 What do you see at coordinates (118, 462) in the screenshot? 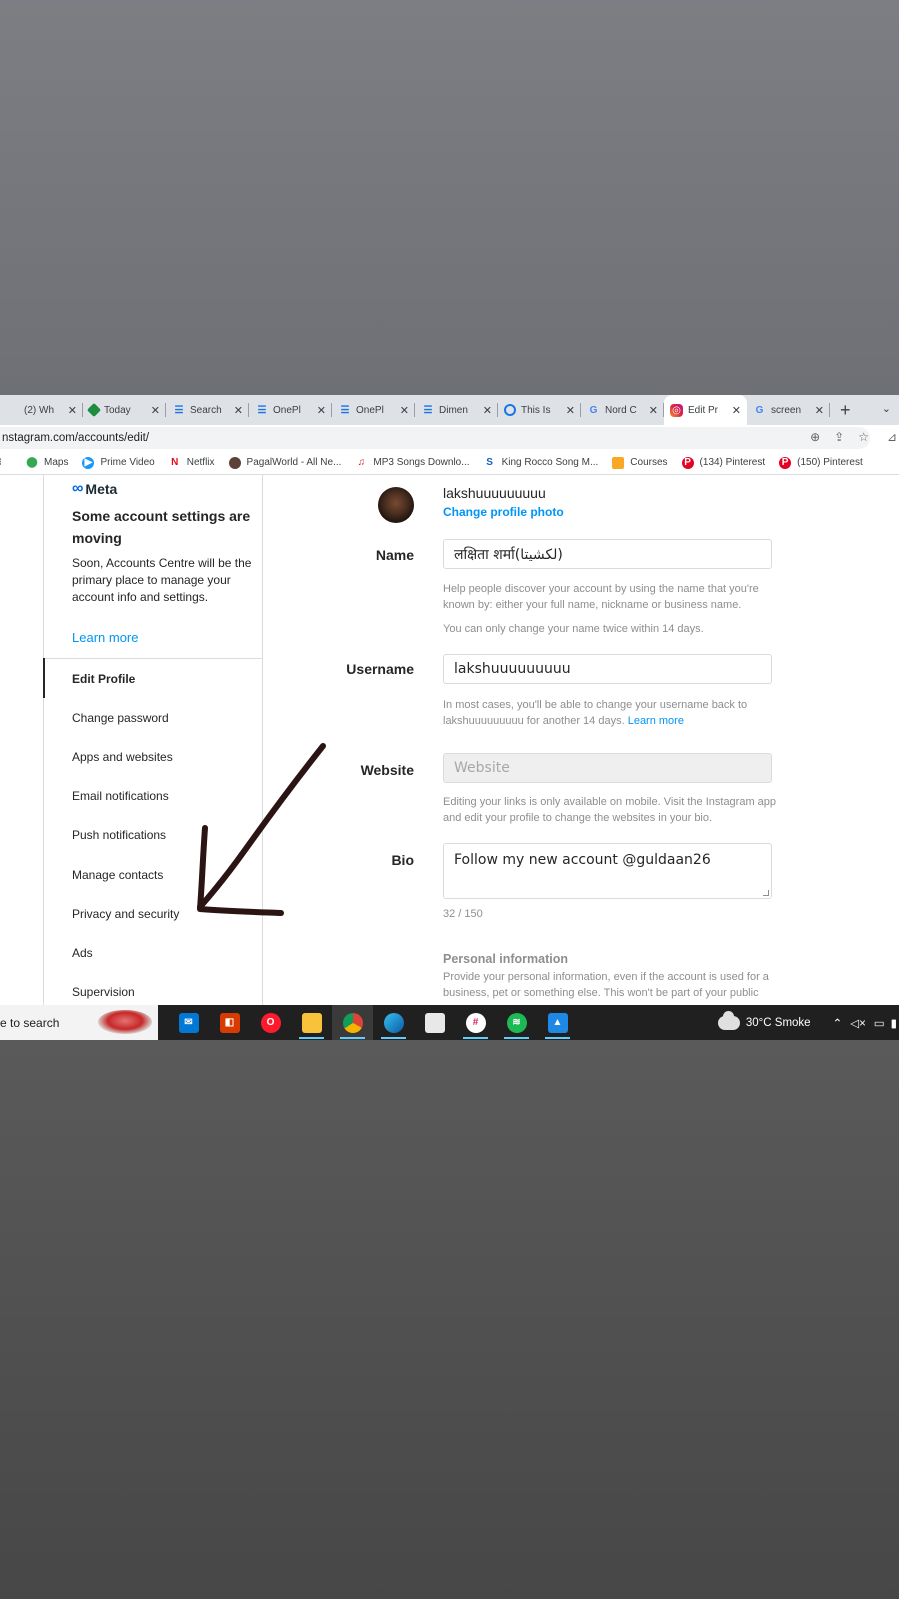
I see `bookmark-prime-video: ▶ Prime Video` at bounding box center [118, 462].